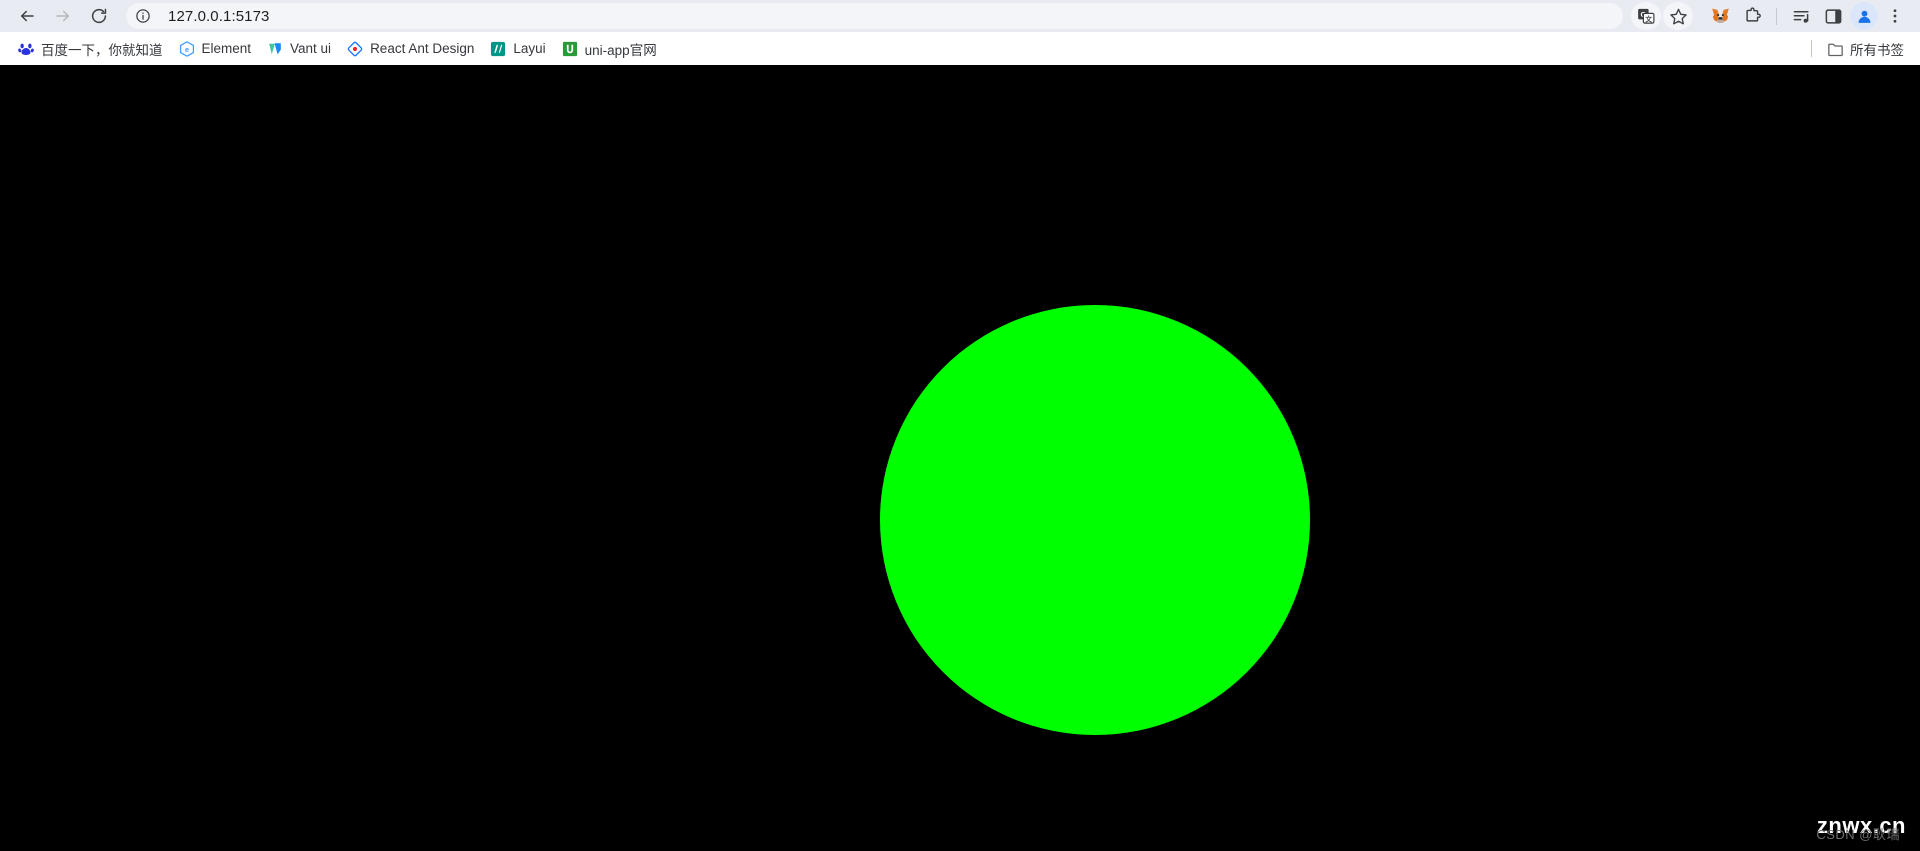  What do you see at coordinates (1678, 16) in the screenshot?
I see `star-icon` at bounding box center [1678, 16].